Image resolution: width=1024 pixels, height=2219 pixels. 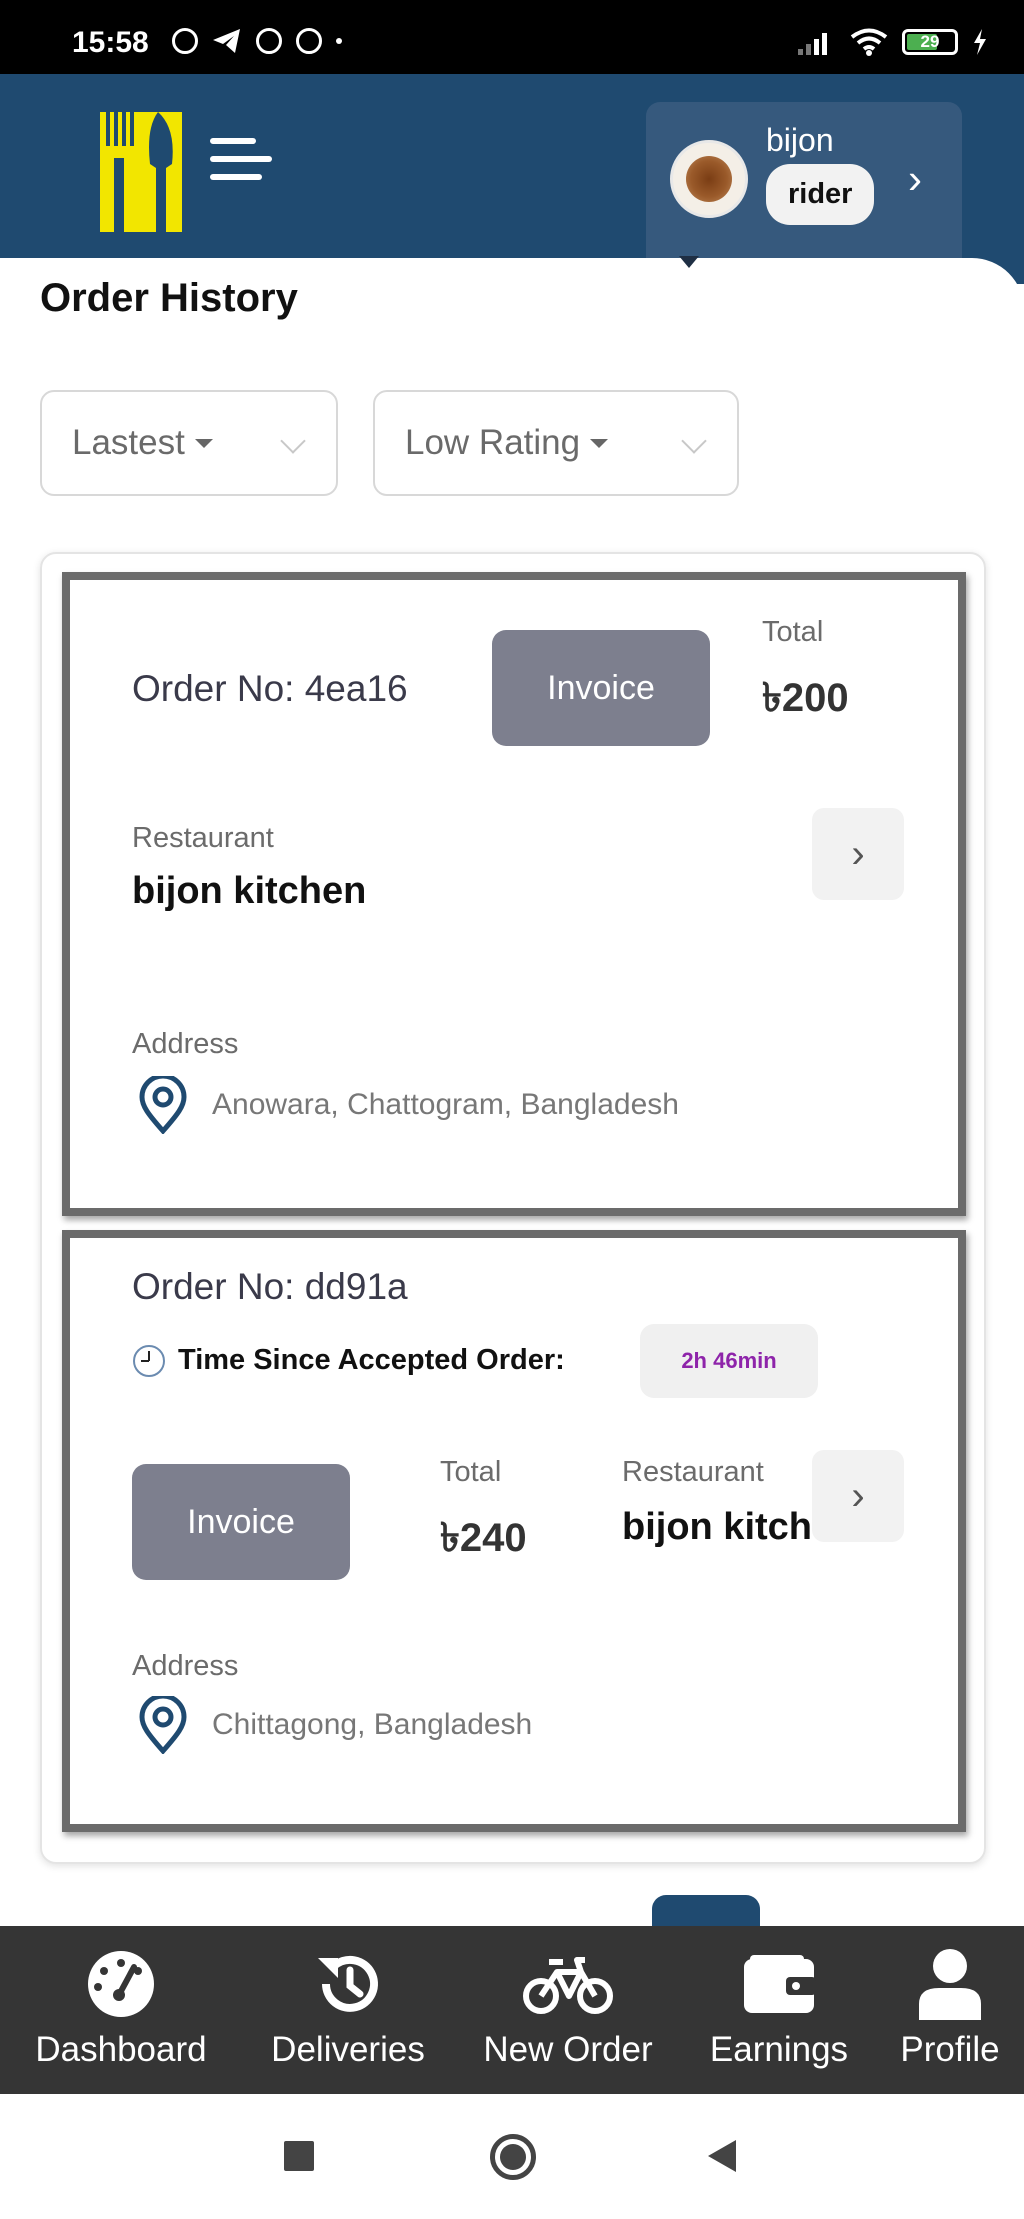 What do you see at coordinates (270, 1286) in the screenshot?
I see `order-number: Order No: dd91a` at bounding box center [270, 1286].